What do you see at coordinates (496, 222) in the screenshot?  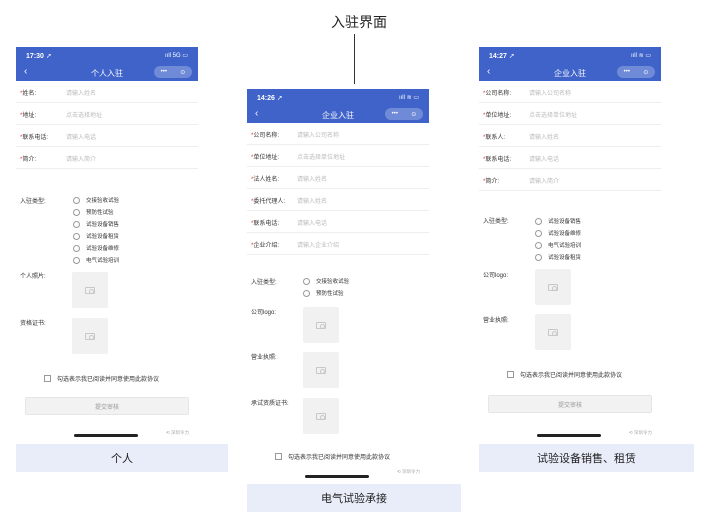 I see `type-label: 入驻类型:` at bounding box center [496, 222].